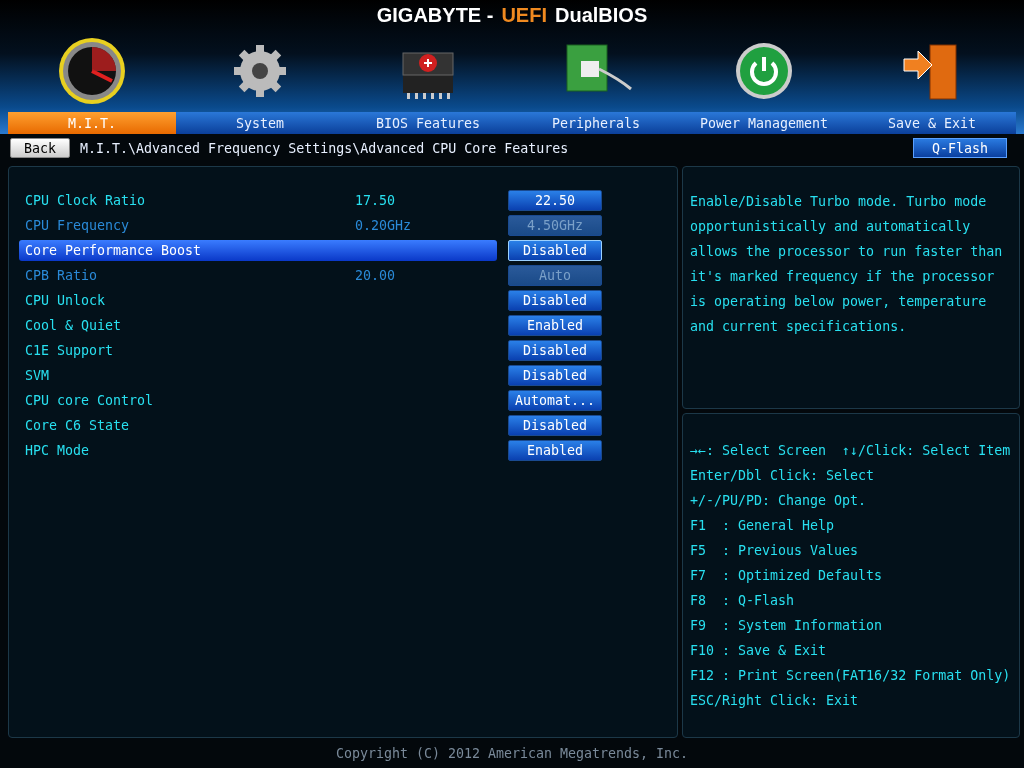  Describe the element at coordinates (758, 650) in the screenshot. I see `key-help-text: F10 : Save & Exit` at that location.